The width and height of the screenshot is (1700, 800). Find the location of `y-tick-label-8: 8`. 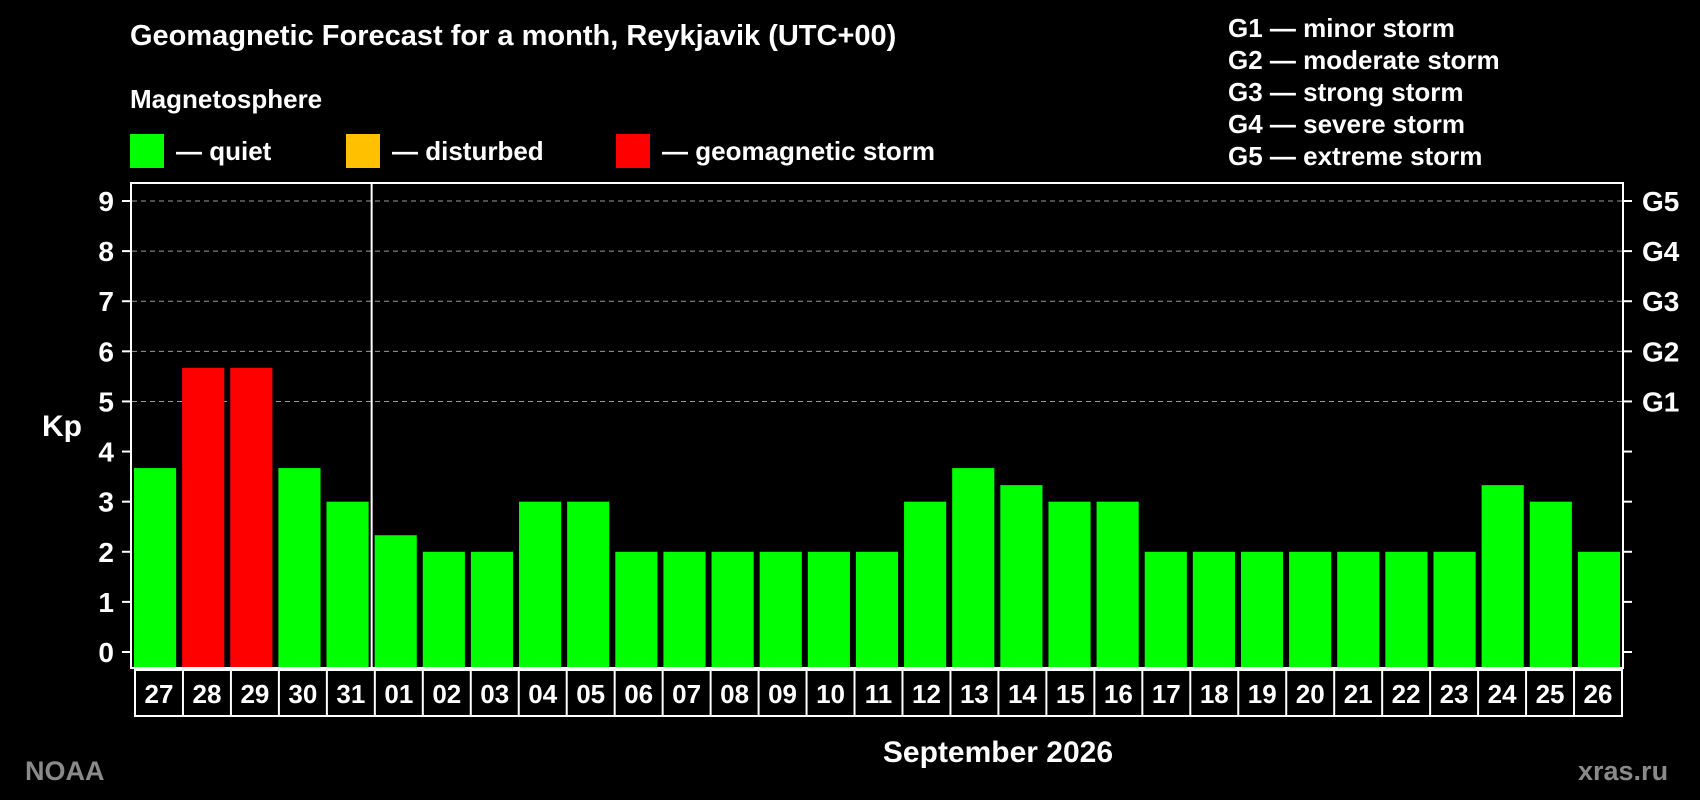

y-tick-label-8: 8 is located at coordinates (106, 251).